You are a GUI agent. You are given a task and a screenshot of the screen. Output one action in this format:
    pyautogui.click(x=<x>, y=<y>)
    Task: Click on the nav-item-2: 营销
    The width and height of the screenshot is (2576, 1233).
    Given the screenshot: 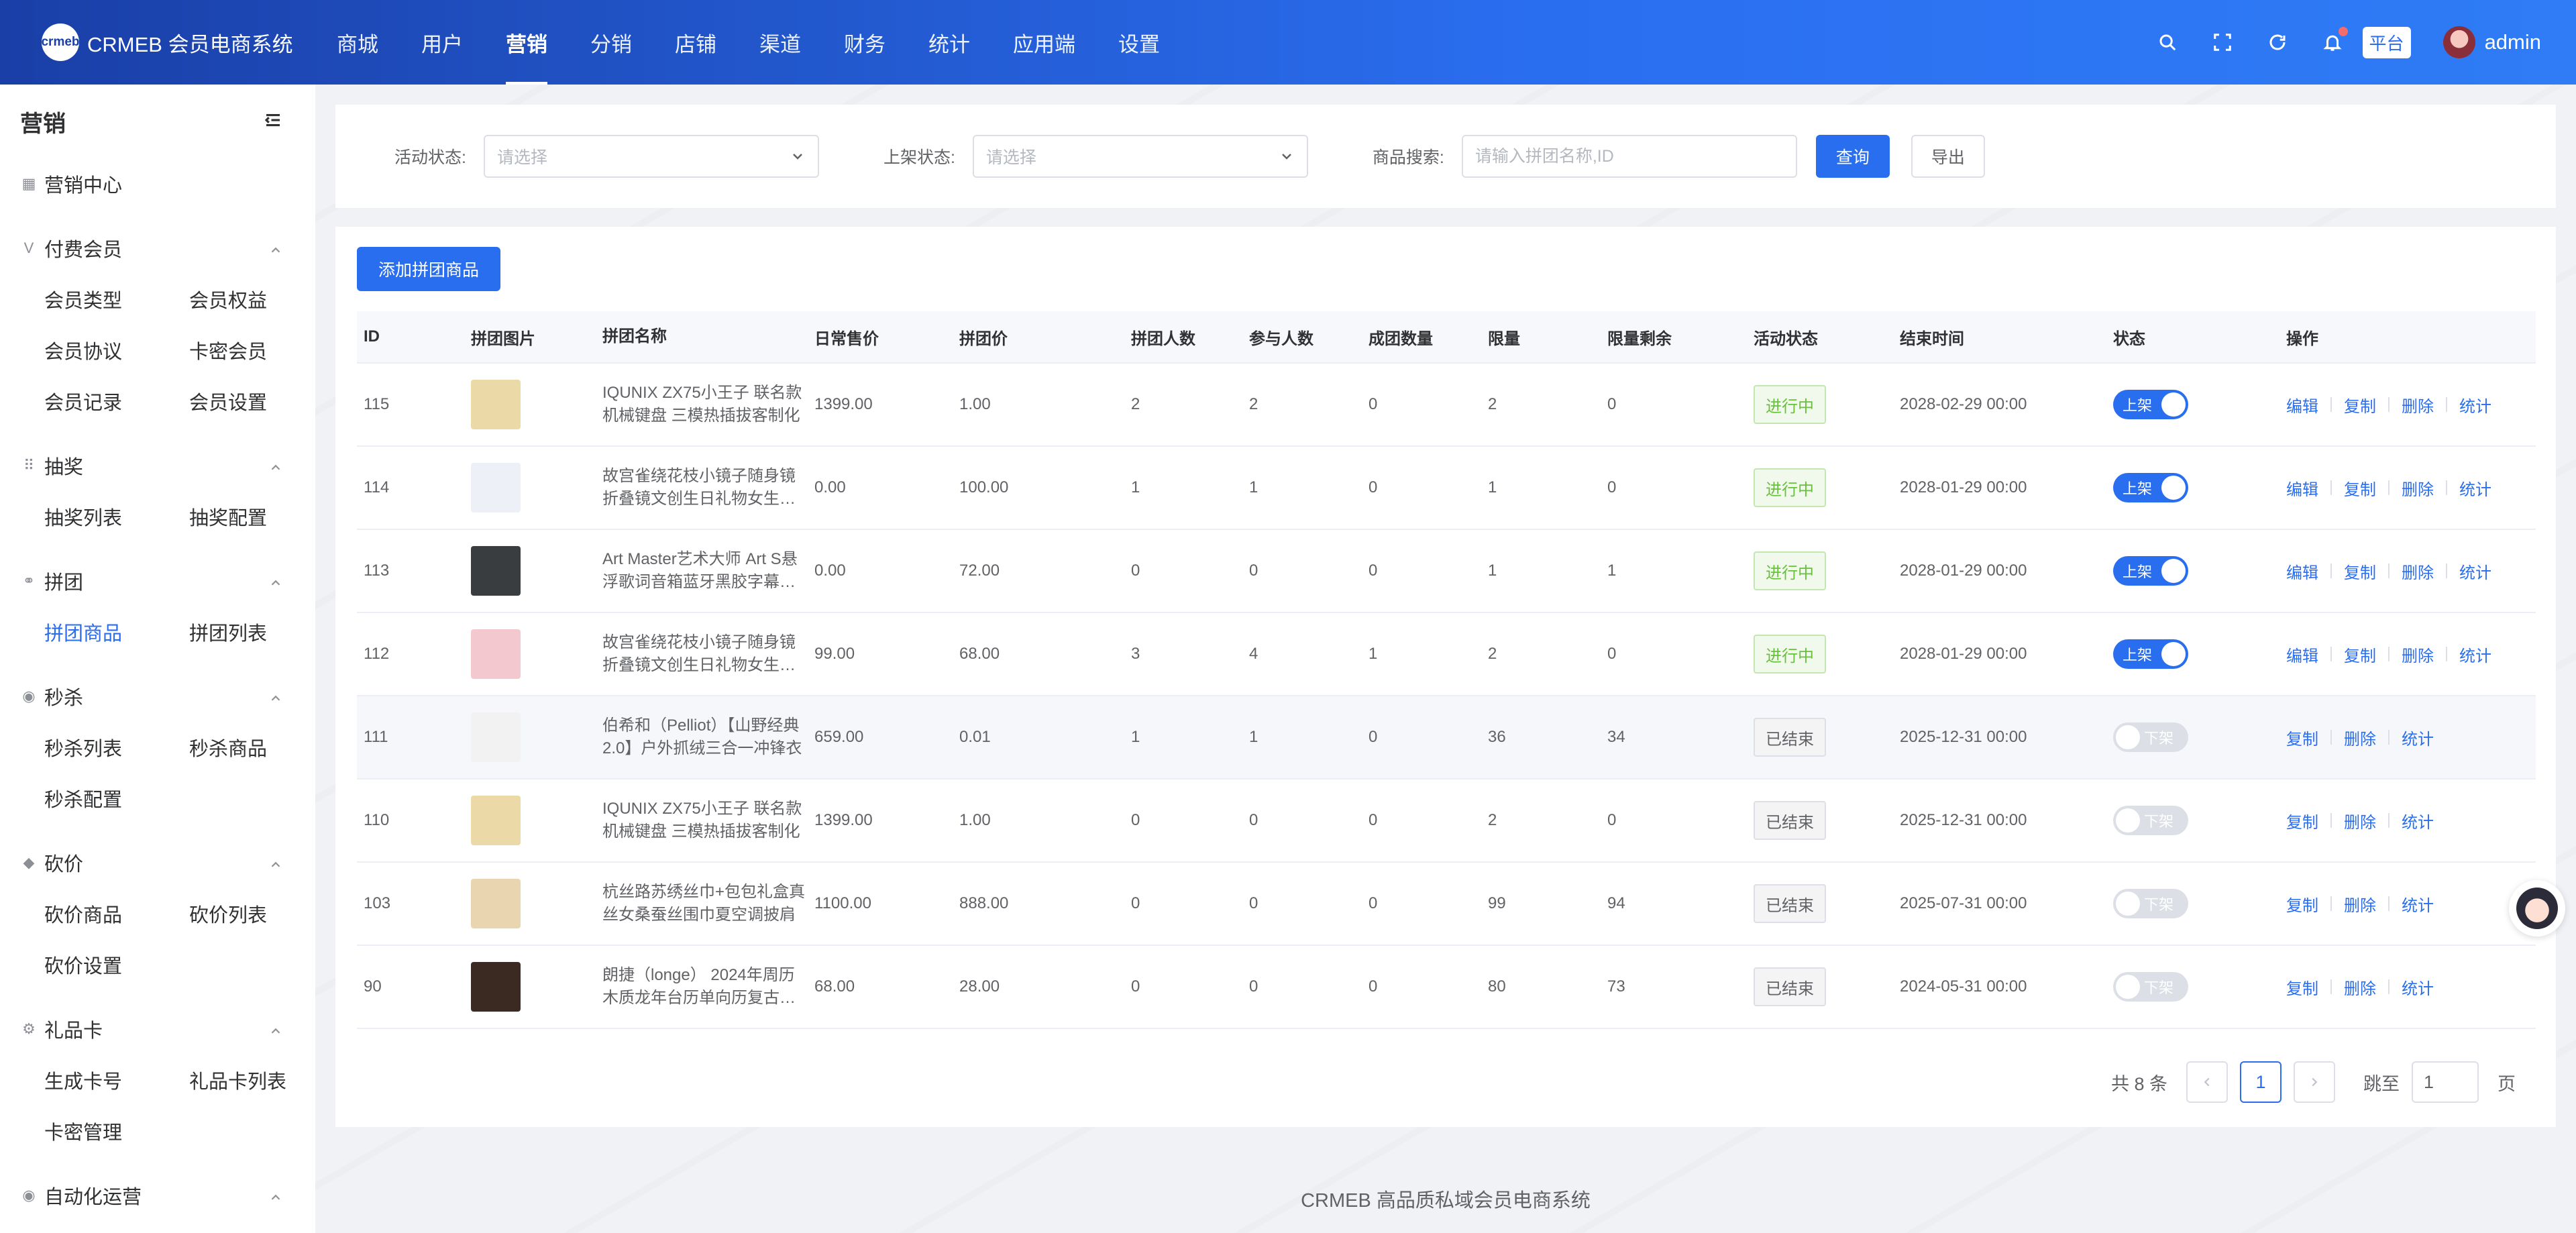 What is the action you would take?
    pyautogui.click(x=526, y=43)
    